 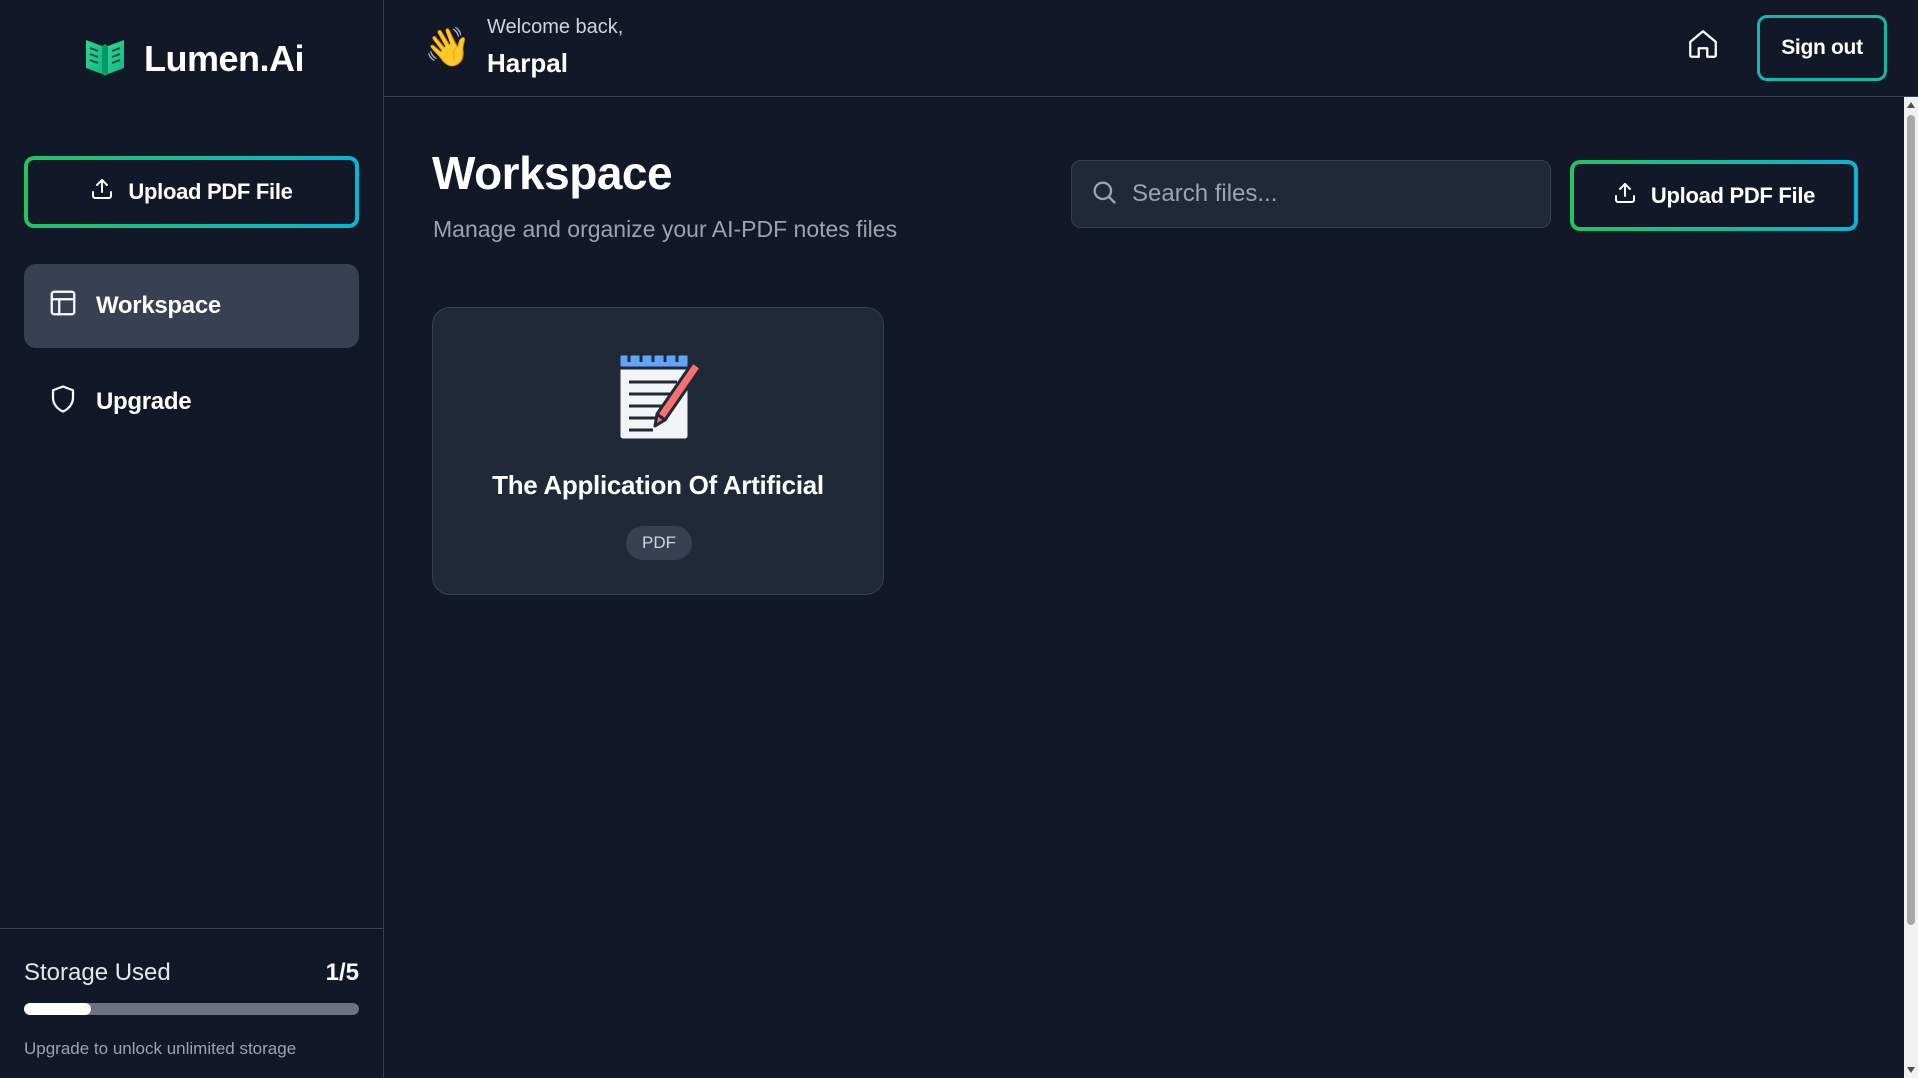 What do you see at coordinates (448, 48) in the screenshot?
I see `wave-emoji-icon: 👋` at bounding box center [448, 48].